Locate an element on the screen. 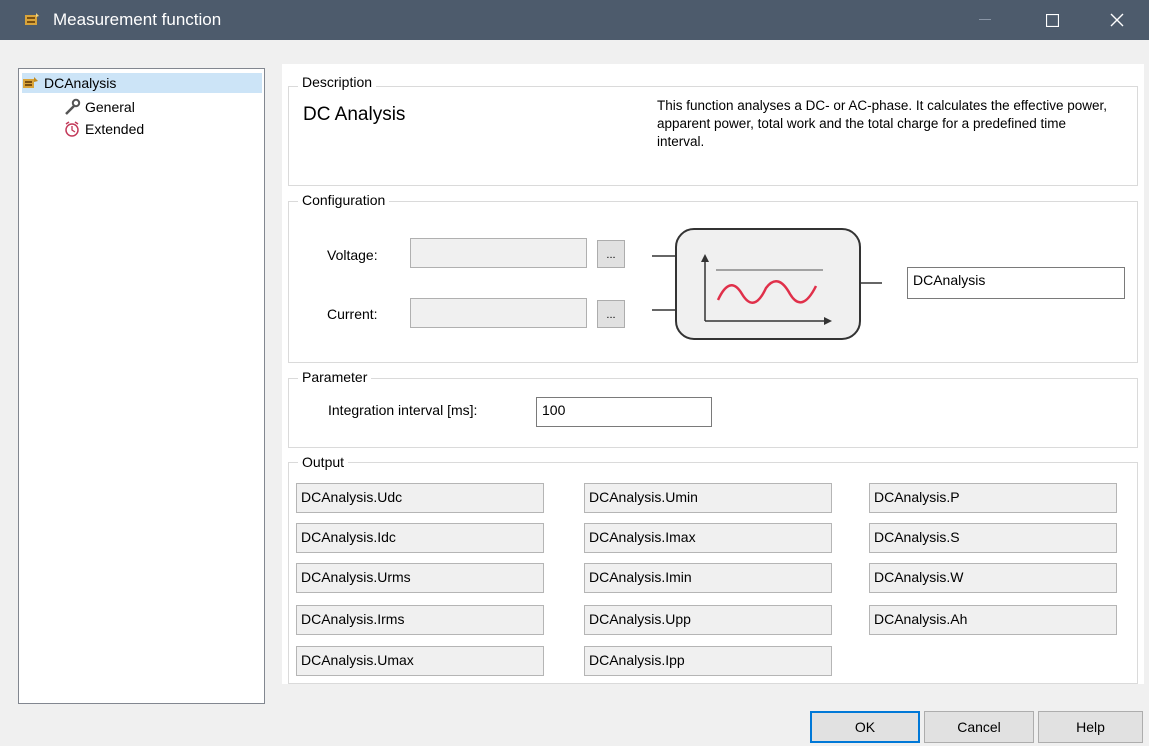  description-group-label: Description is located at coordinates (337, 82).